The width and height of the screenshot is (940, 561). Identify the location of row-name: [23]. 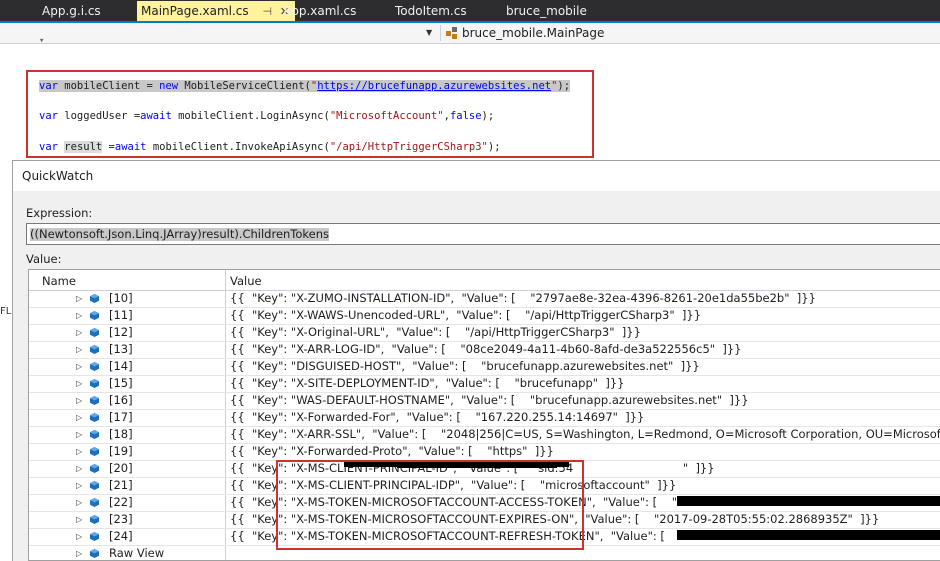
(121, 519).